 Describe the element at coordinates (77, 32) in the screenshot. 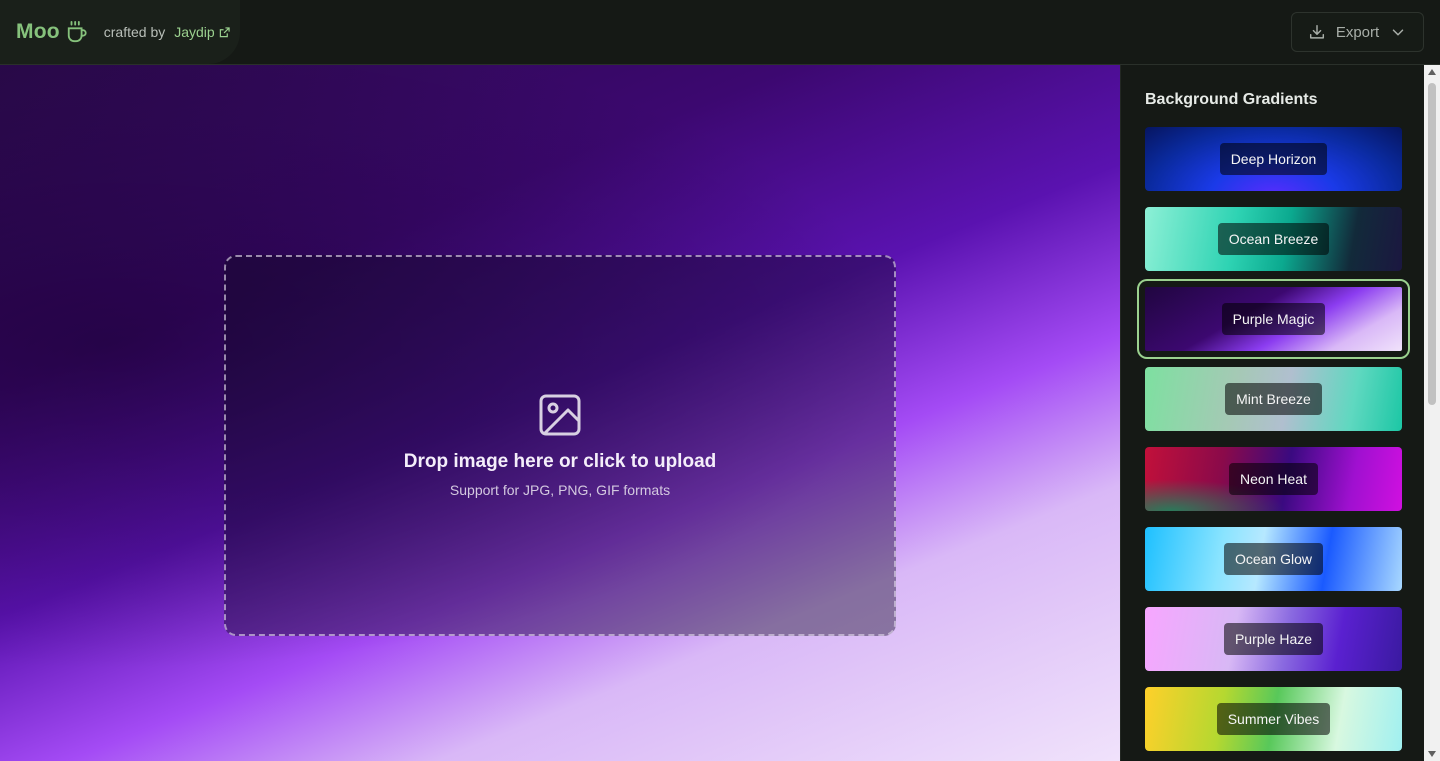

I see `coffee-cup-icon` at that location.